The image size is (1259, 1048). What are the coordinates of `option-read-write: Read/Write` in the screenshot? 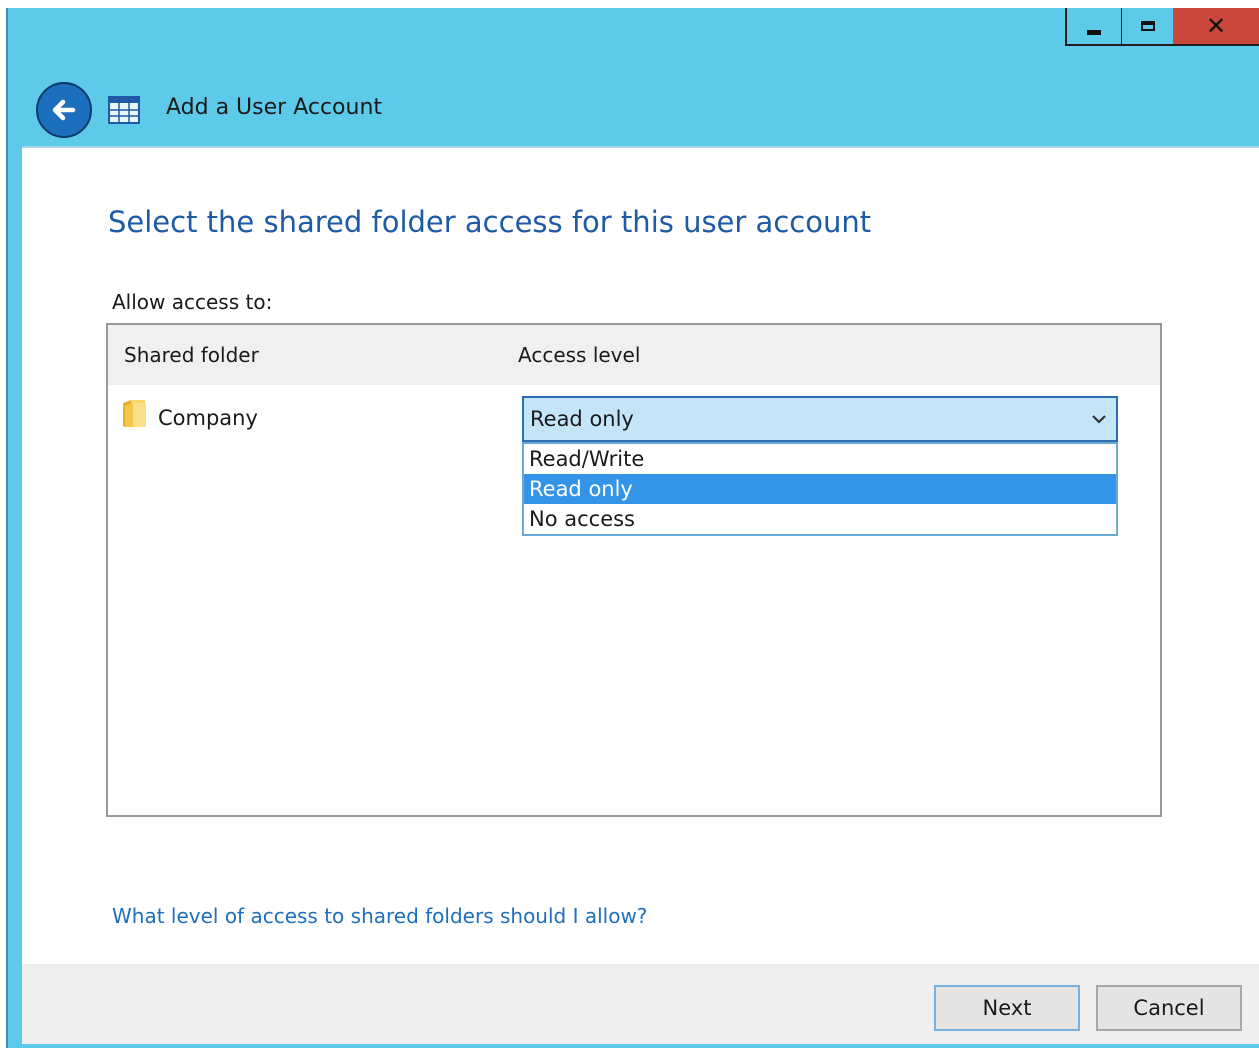 It's located at (820, 459).